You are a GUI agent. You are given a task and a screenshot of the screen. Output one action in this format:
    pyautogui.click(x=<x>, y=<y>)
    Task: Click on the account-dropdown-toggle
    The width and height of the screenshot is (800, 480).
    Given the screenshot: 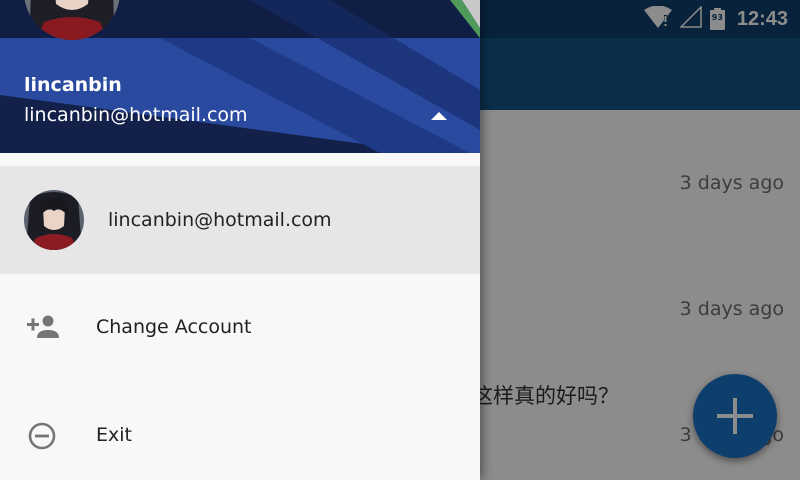 What is the action you would take?
    pyautogui.click(x=439, y=116)
    